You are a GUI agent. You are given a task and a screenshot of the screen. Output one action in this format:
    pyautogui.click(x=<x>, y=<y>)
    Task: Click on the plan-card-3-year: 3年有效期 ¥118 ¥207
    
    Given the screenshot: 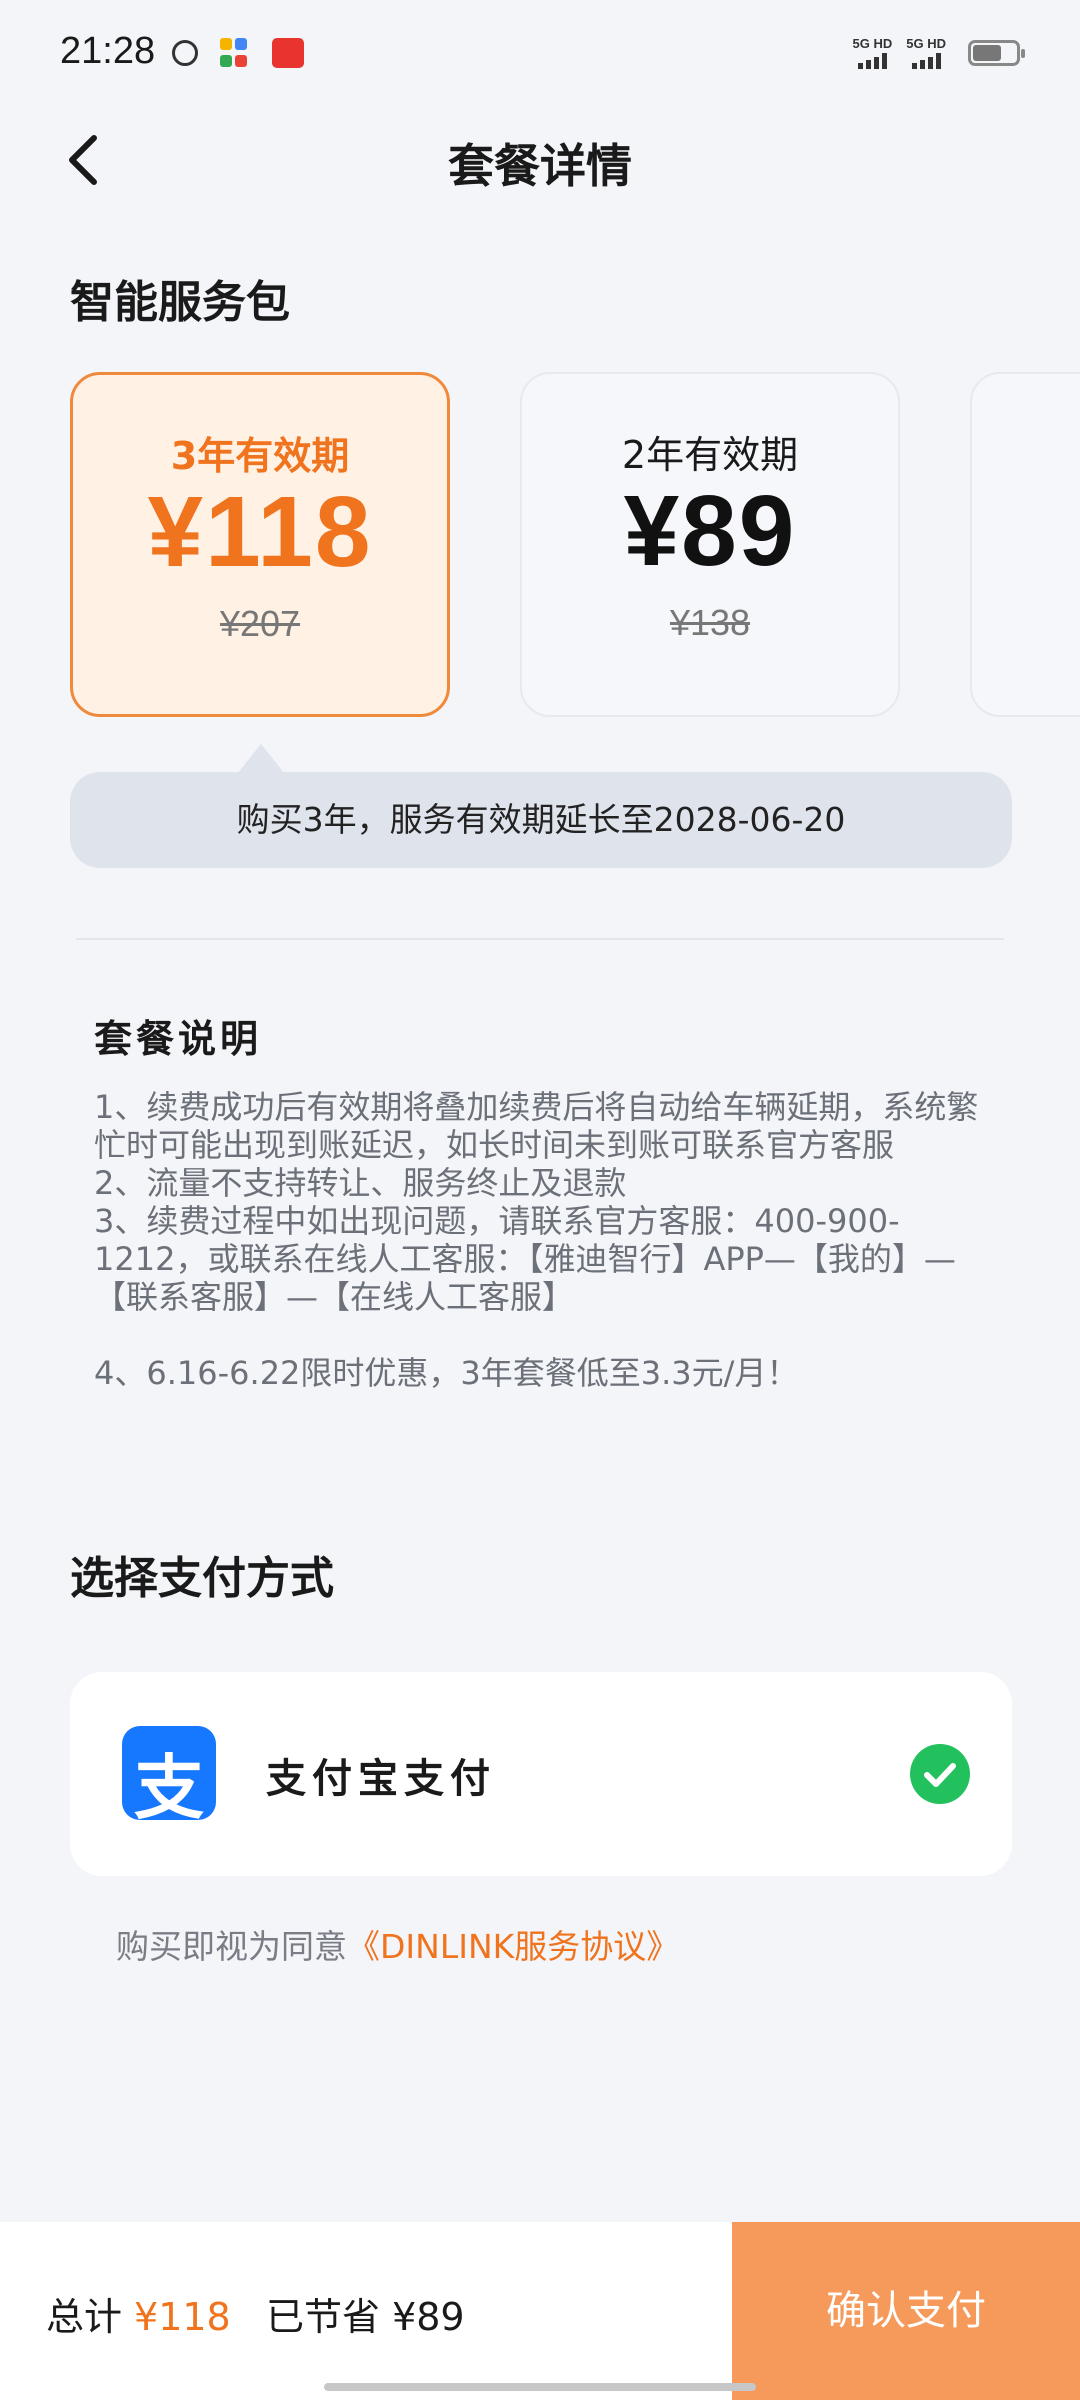 What is the action you would take?
    pyautogui.click(x=260, y=544)
    